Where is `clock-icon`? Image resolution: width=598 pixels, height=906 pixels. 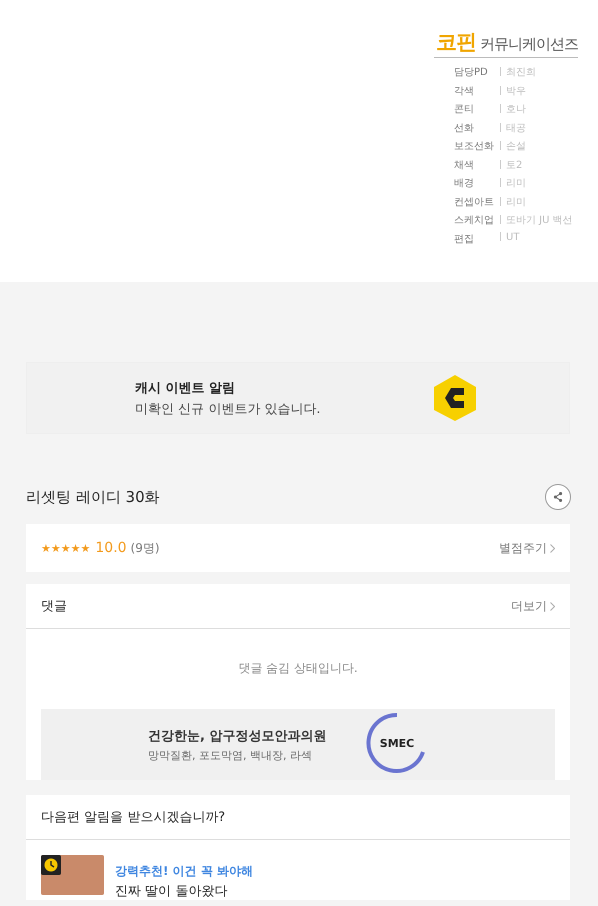 clock-icon is located at coordinates (51, 865).